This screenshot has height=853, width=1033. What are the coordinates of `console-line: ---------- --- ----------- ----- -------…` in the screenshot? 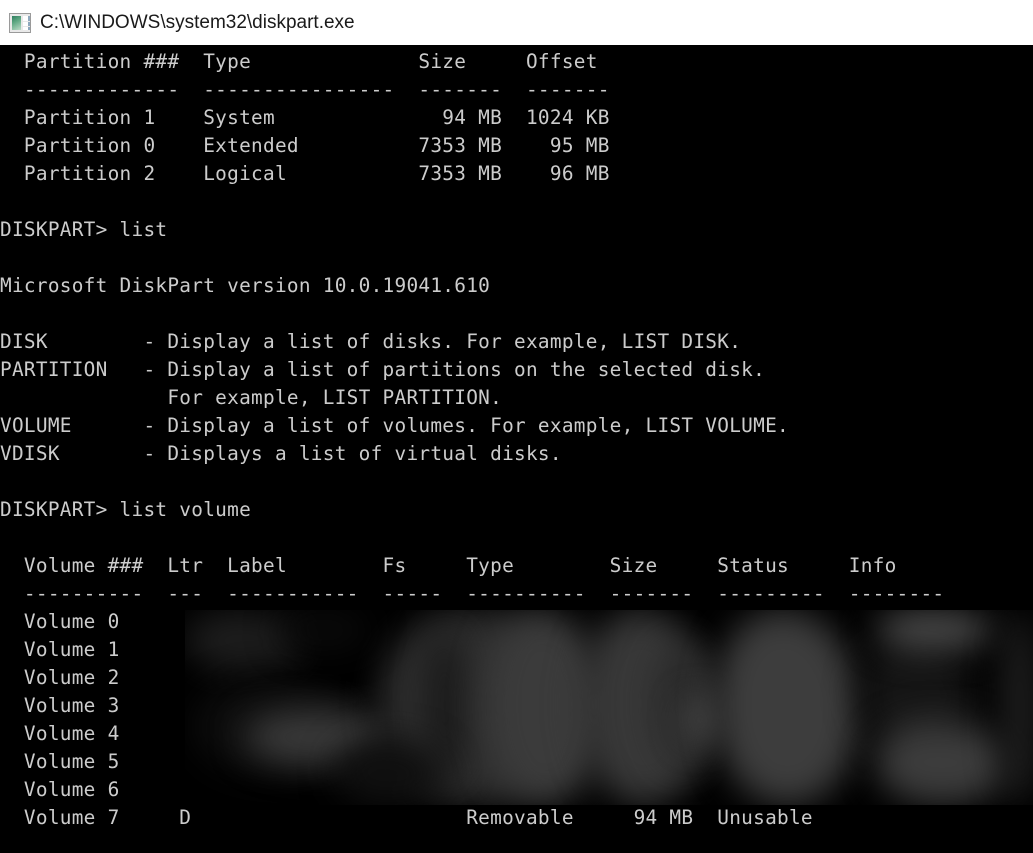 It's located at (472, 593).